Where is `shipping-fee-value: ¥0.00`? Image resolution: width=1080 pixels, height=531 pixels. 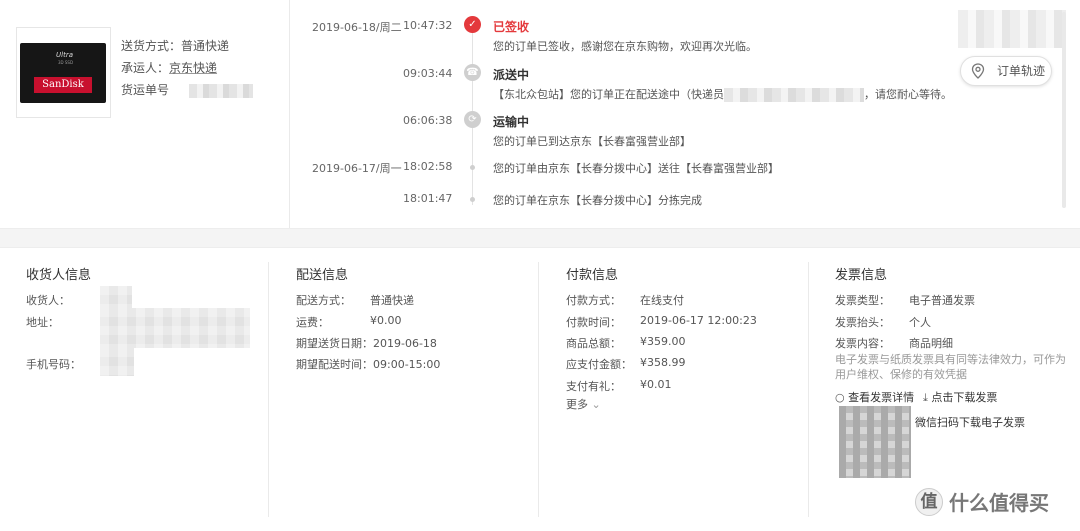 shipping-fee-value: ¥0.00 is located at coordinates (386, 320).